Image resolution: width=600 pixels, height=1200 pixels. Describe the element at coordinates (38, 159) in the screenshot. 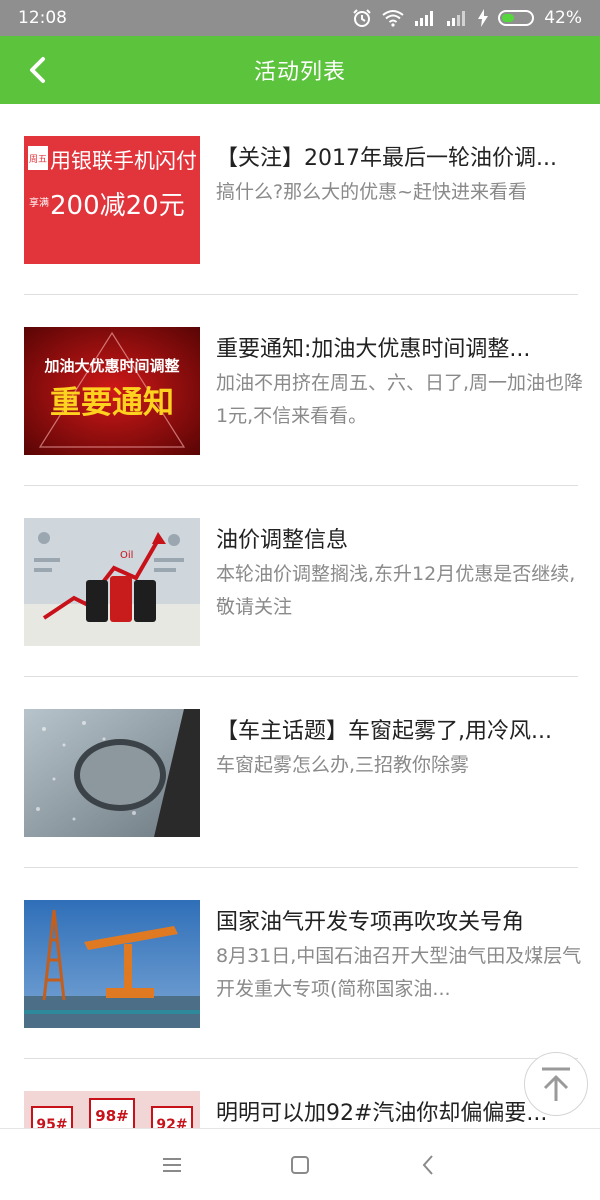

I see `thumb-badge: 周五` at that location.